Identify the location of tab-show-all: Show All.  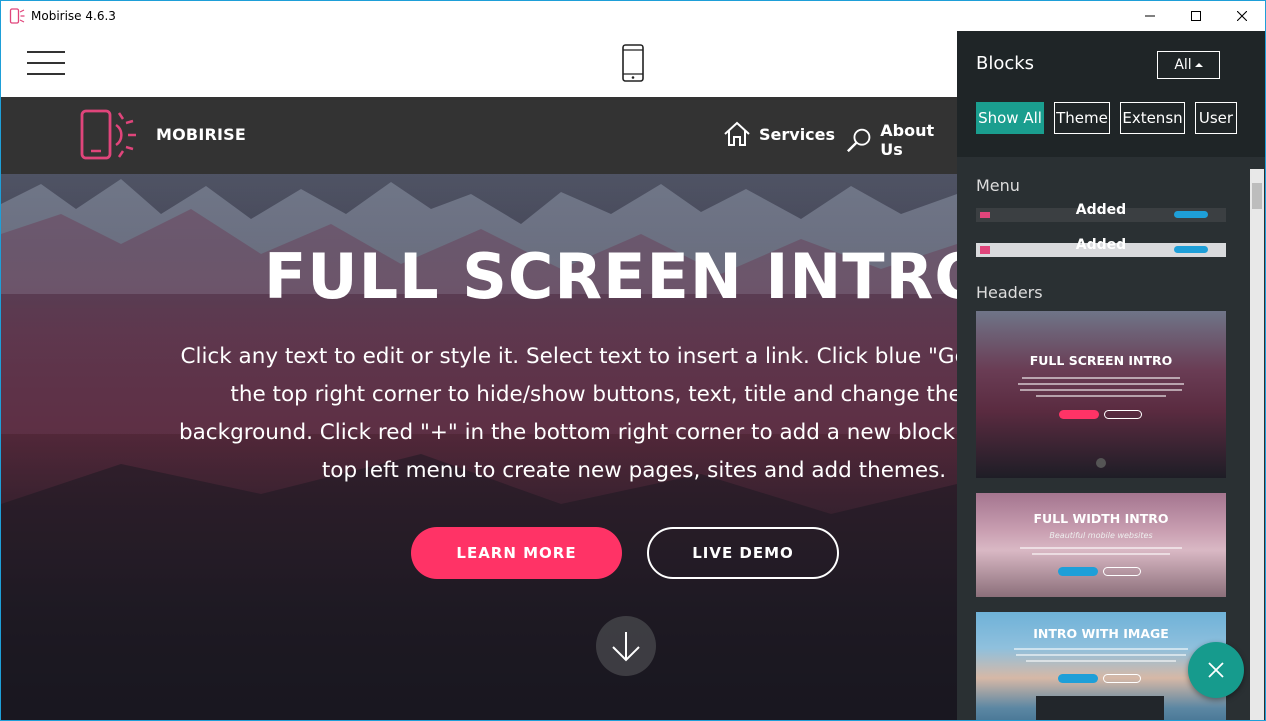
(1010, 118).